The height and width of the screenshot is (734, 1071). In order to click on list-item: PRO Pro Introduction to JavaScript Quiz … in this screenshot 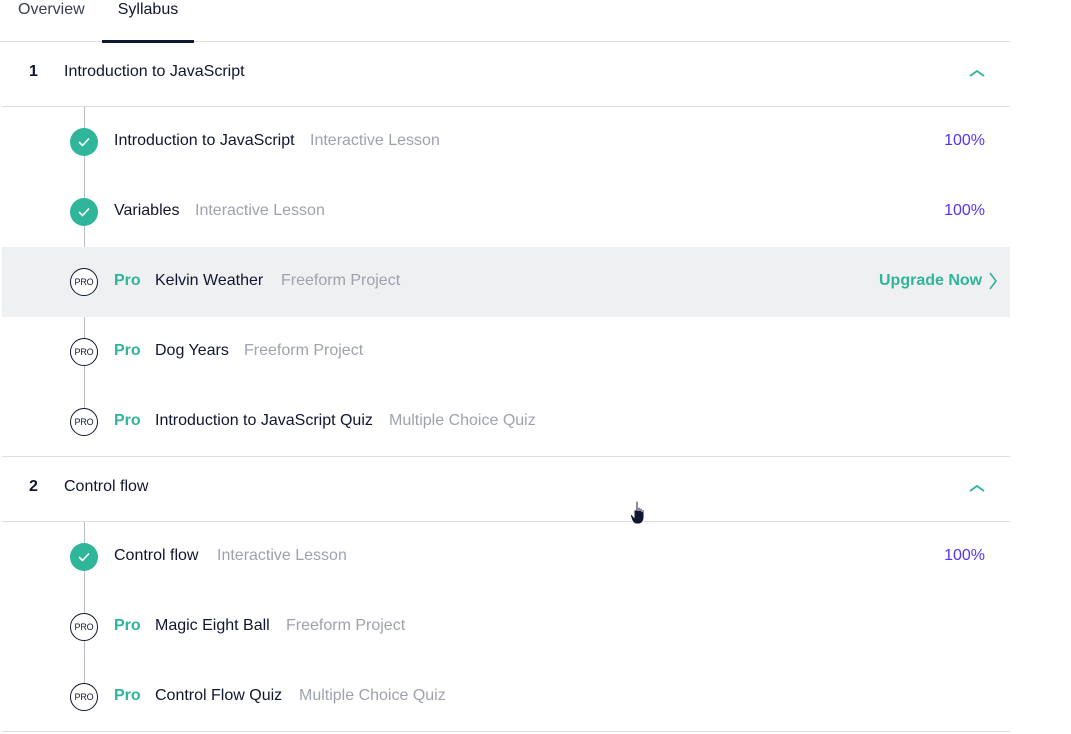, I will do `click(506, 422)`.